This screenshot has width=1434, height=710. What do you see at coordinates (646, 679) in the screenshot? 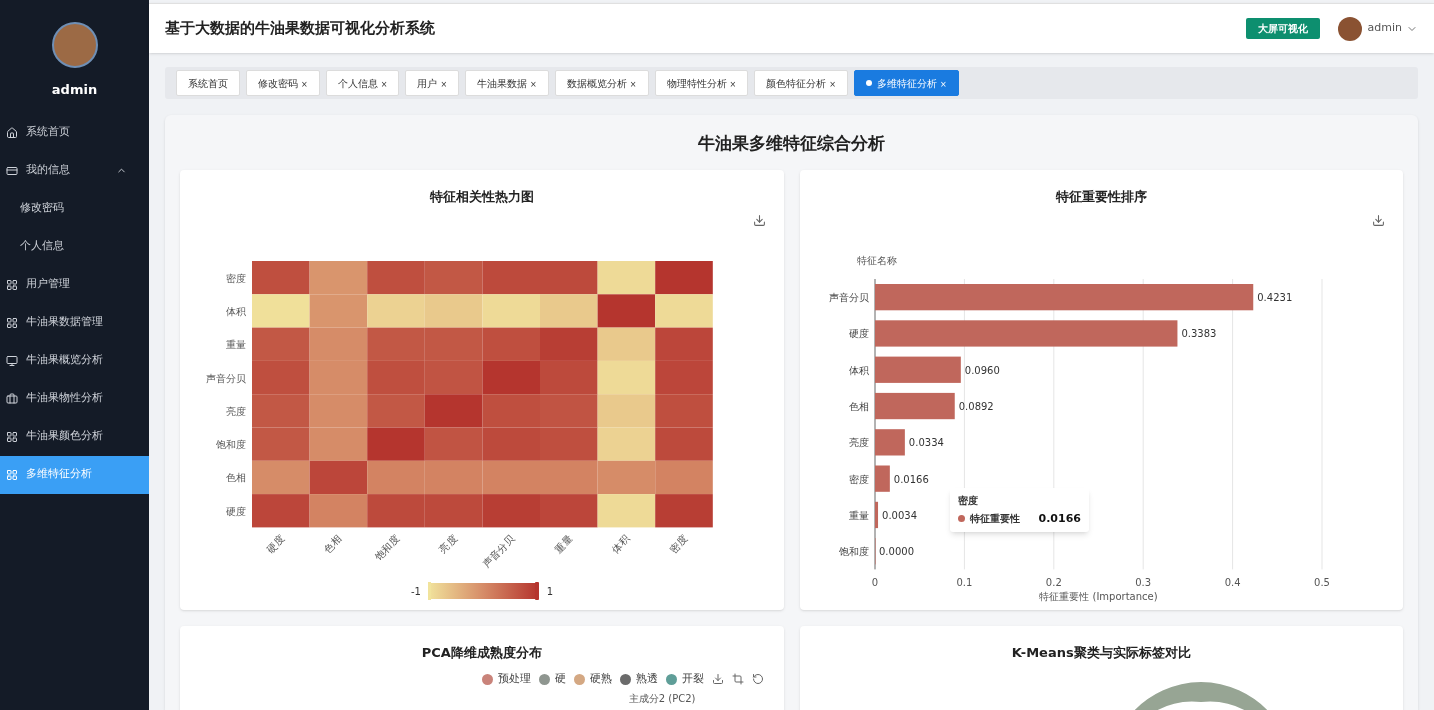
I see `legend-label: 熟透` at bounding box center [646, 679].